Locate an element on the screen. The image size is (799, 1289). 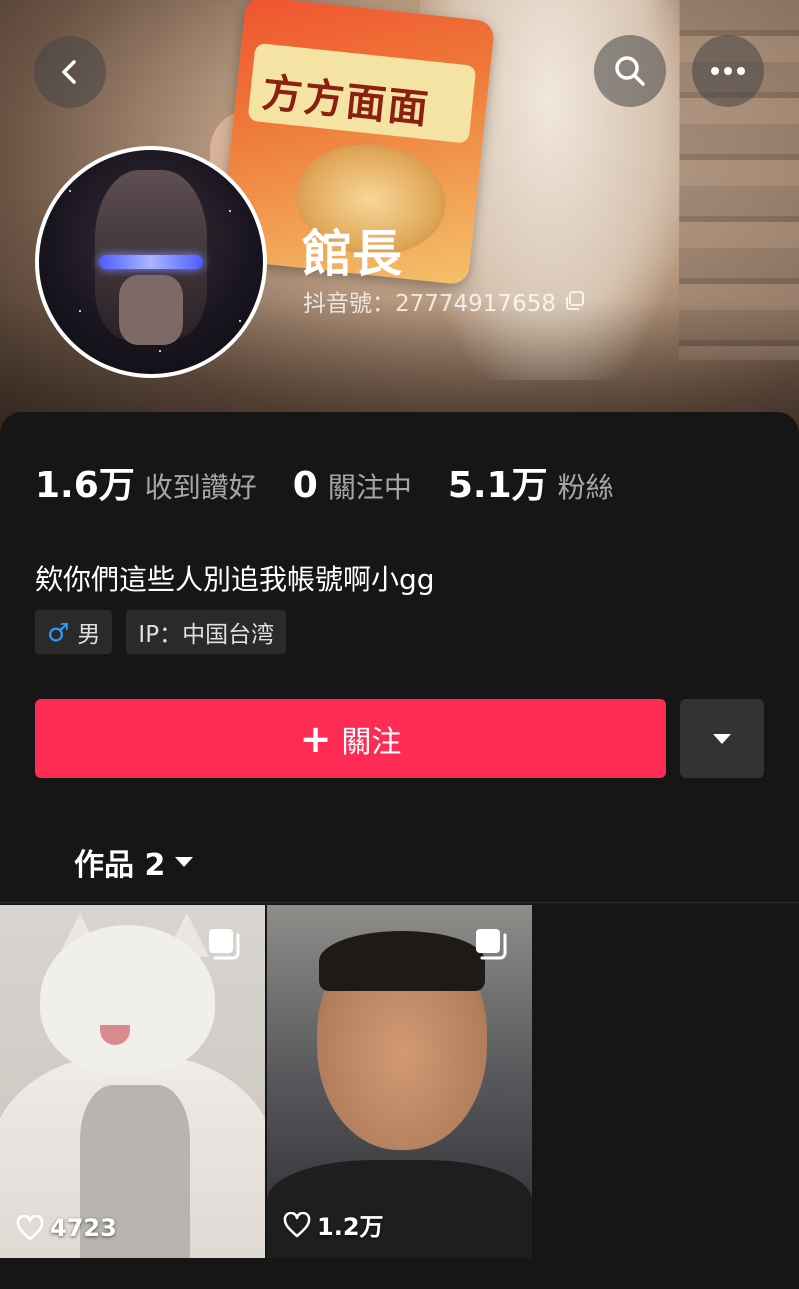
stat-following: 0 關注中 is located at coordinates (352, 485).